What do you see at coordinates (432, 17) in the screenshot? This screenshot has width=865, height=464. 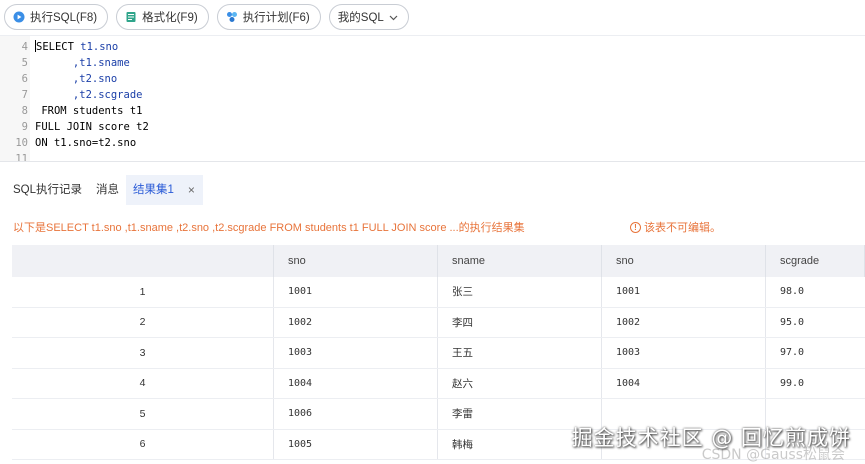 I see `toolbar: 执行SQL(F8) 格式化(F9) 执行计划(F6) 我的SQL` at bounding box center [432, 17].